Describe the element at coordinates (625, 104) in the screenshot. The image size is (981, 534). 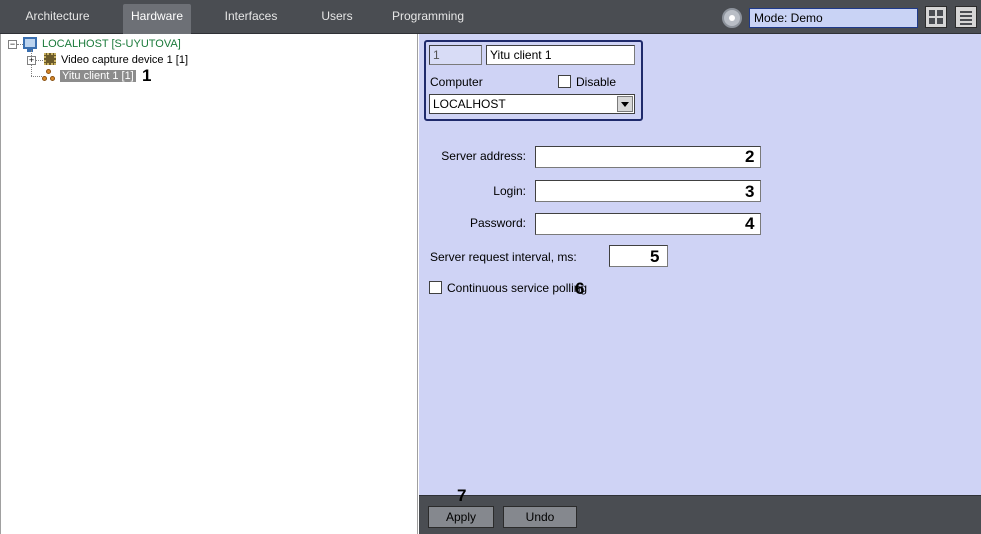
I see `chevron-down-icon` at that location.